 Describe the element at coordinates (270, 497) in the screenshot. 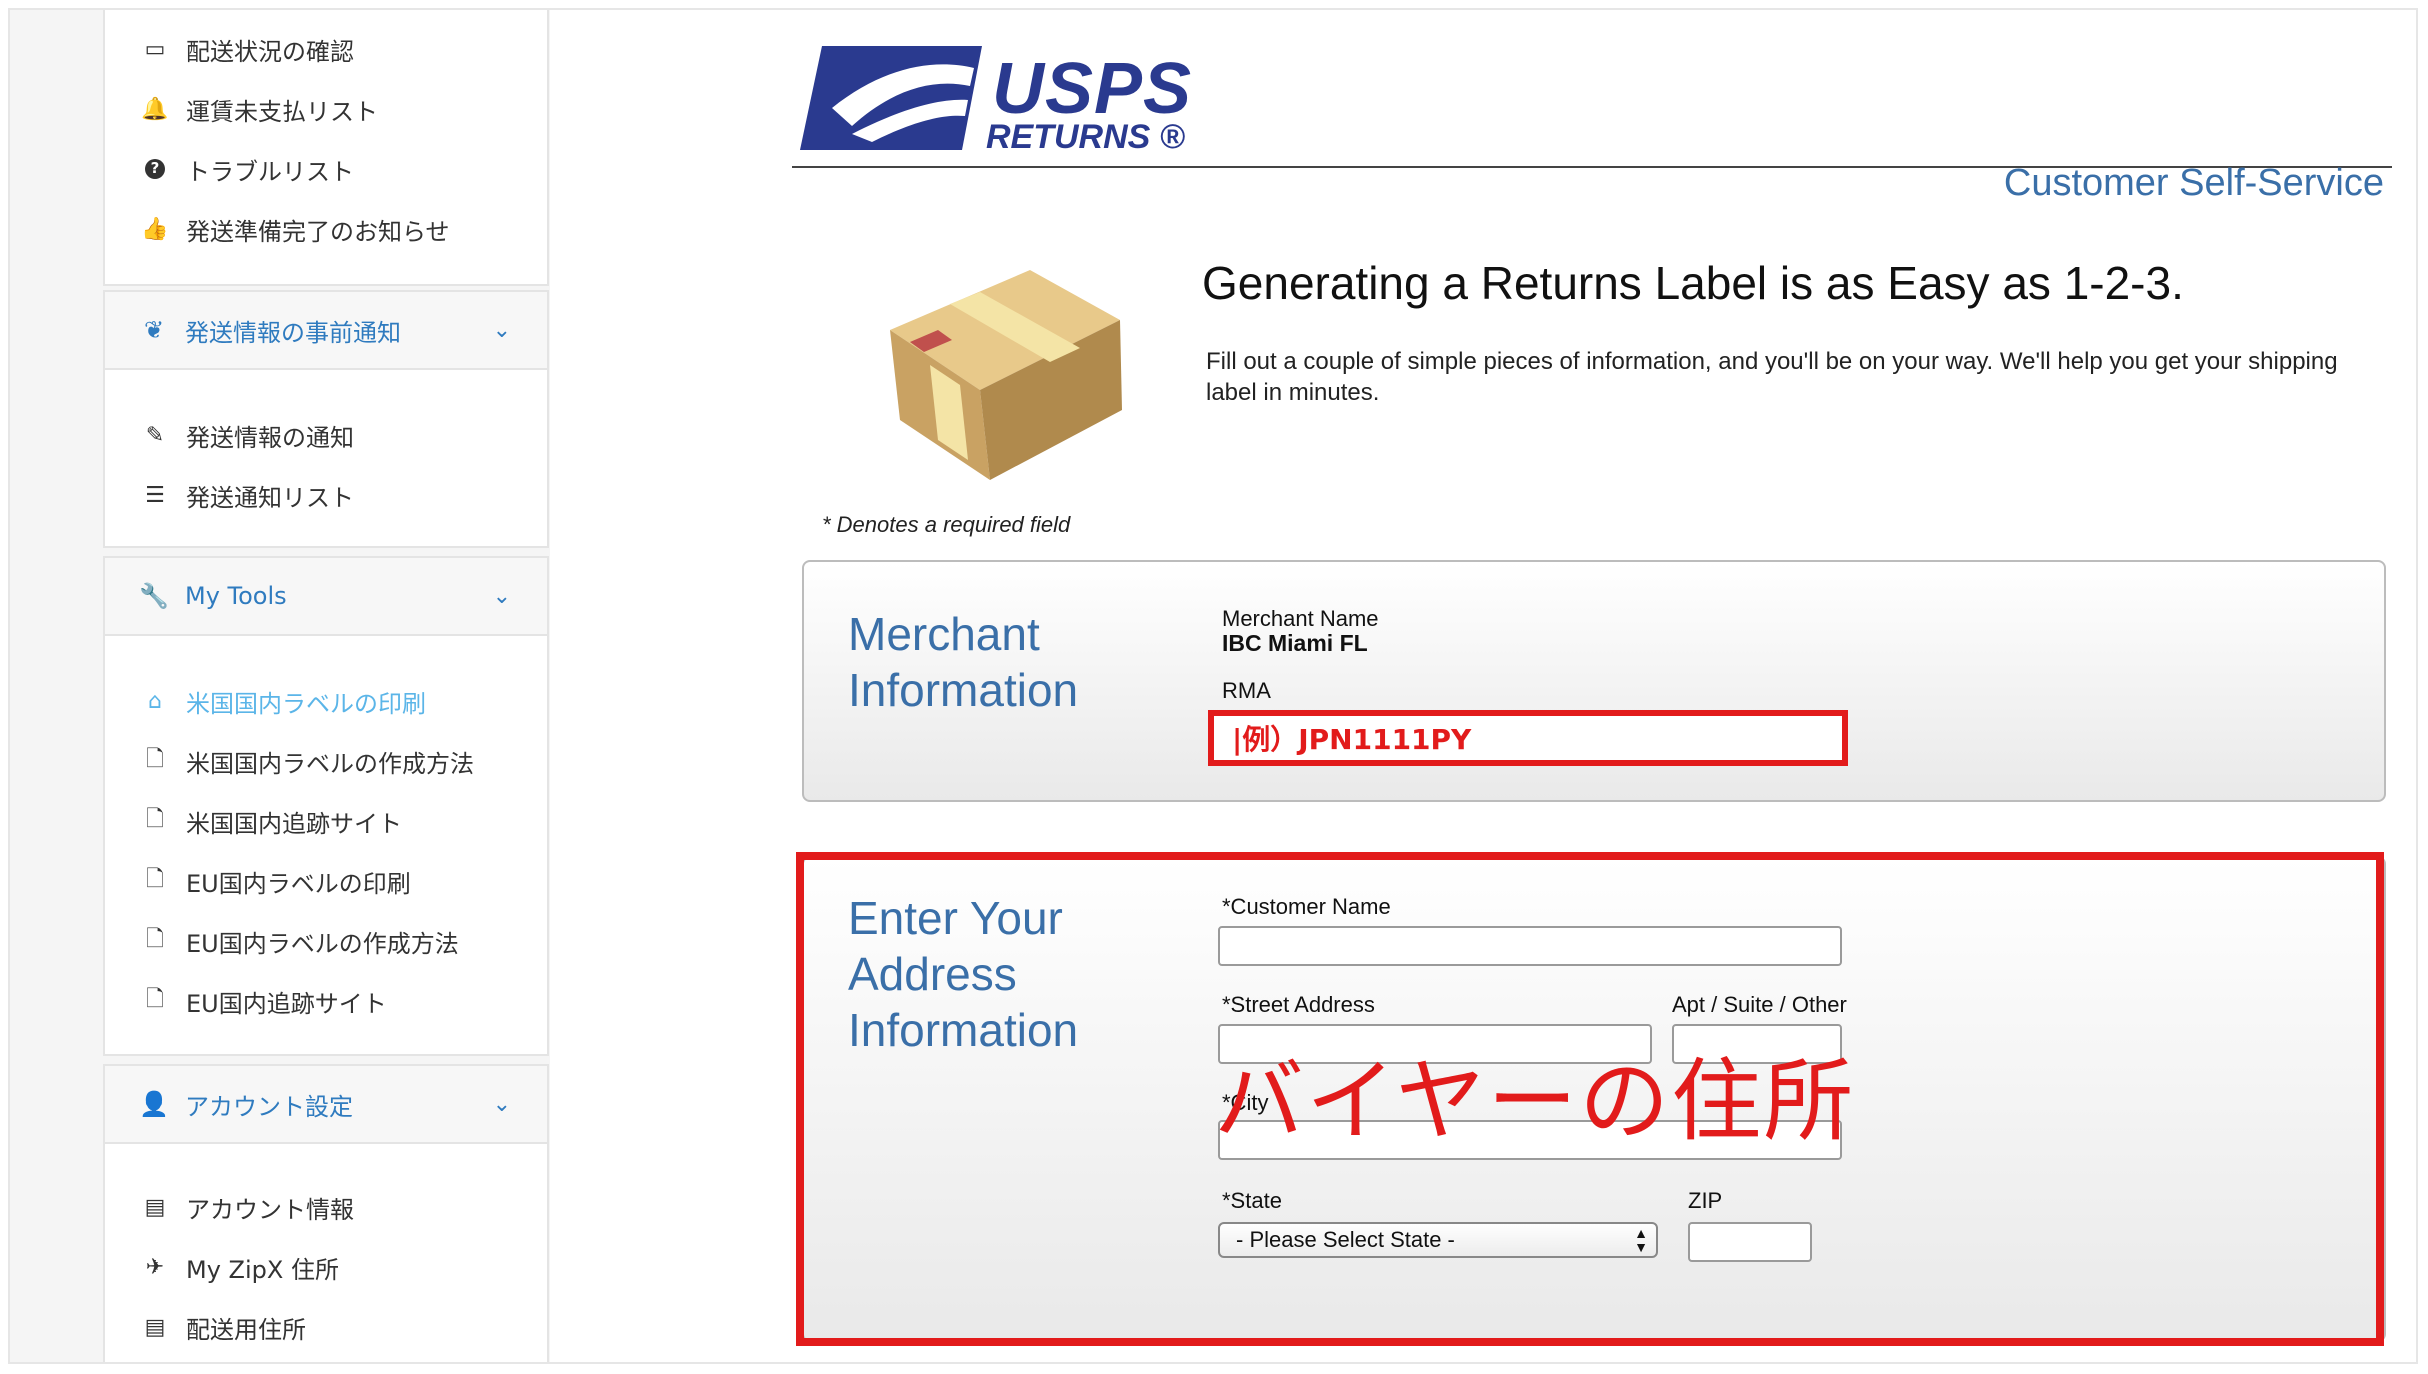

I see `sidebar-item-label: 発送通知リスト` at that location.